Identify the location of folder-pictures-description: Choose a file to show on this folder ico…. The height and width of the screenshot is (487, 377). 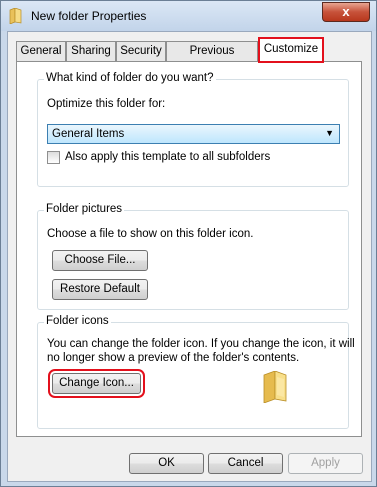
(150, 234).